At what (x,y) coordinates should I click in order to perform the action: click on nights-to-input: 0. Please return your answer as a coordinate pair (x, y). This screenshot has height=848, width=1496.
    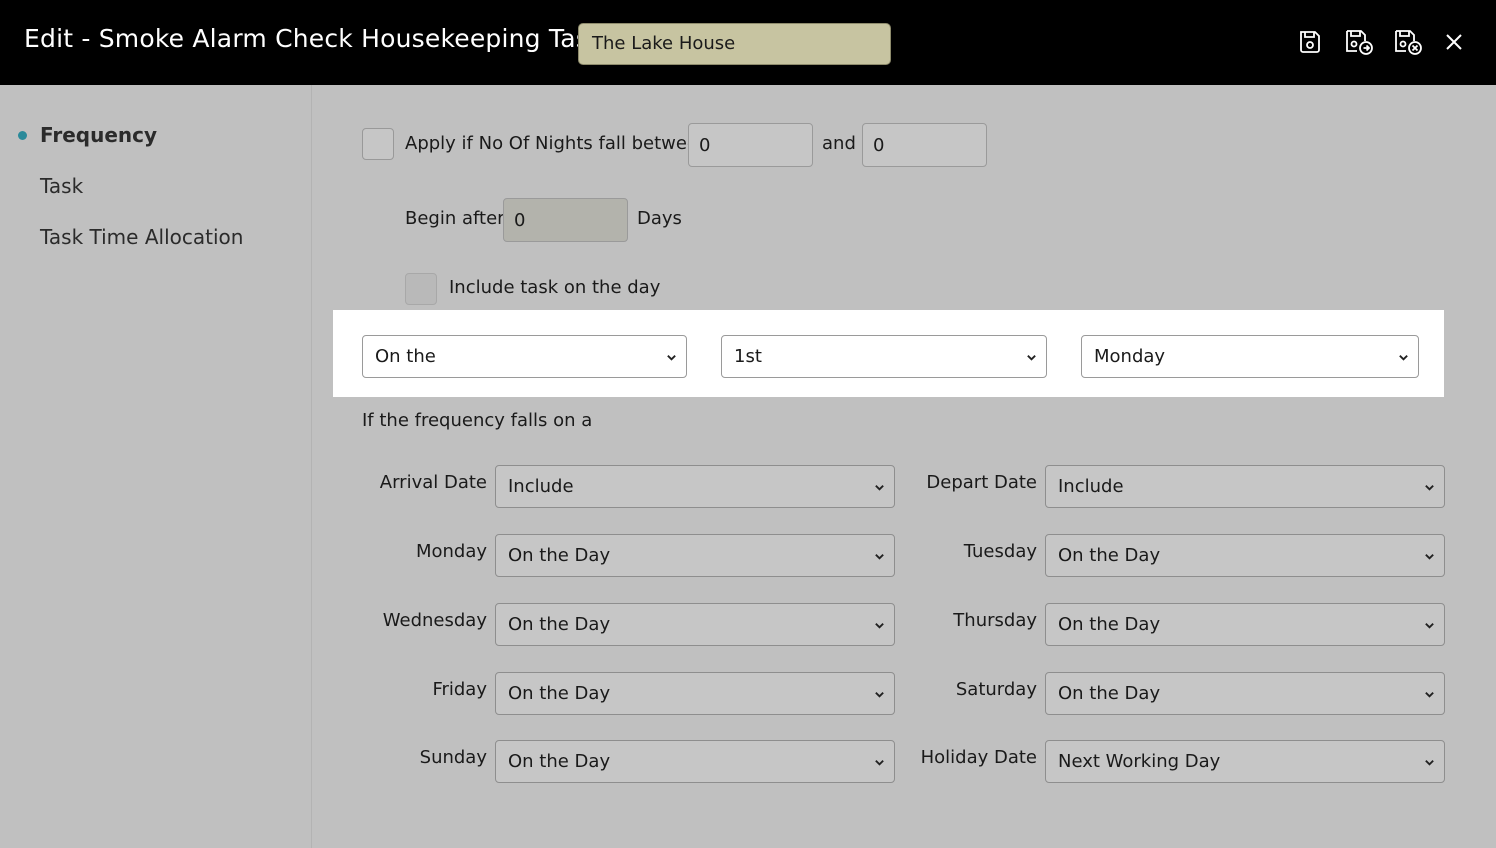
    Looking at the image, I should click on (924, 145).